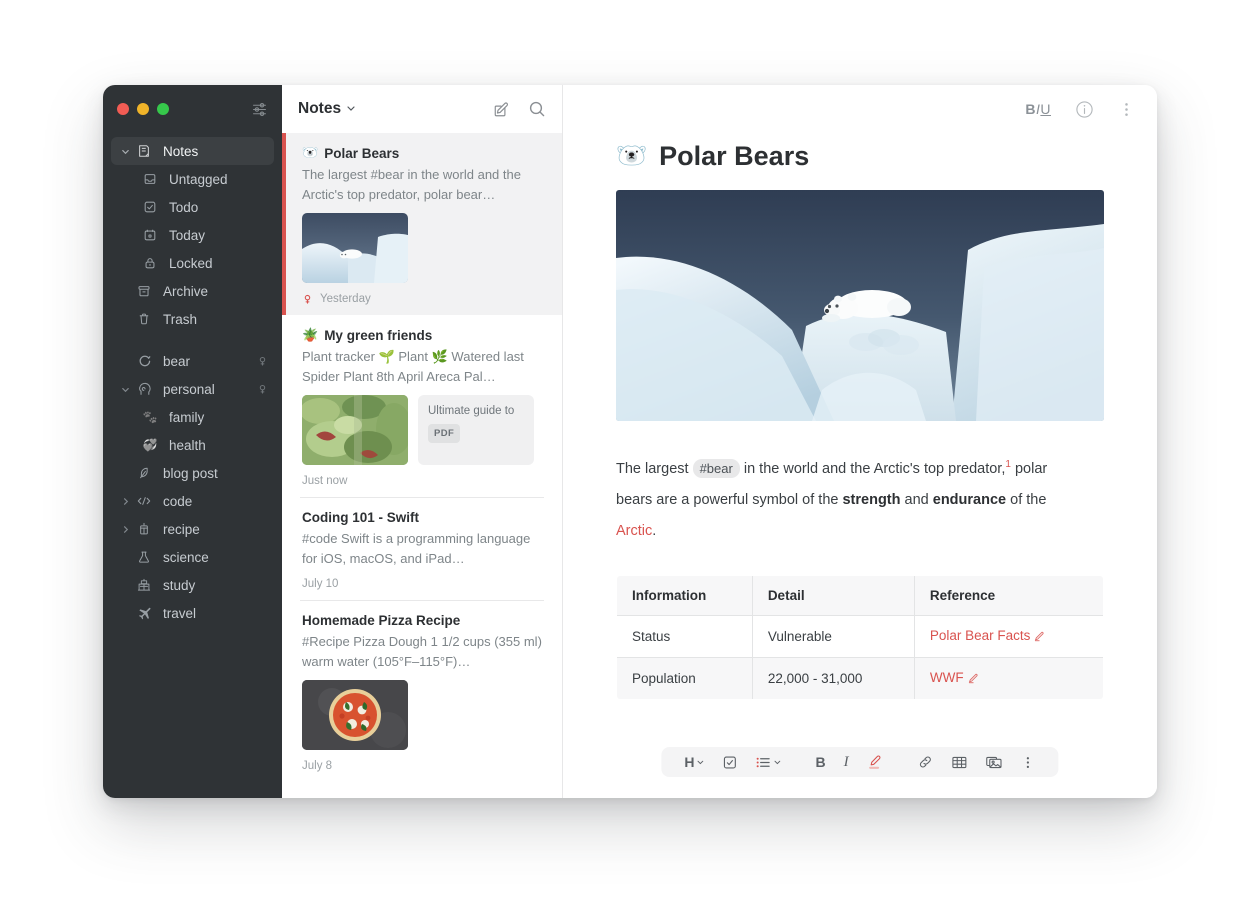 Image resolution: width=1258 pixels, height=919 pixels. I want to click on sidebar-item-archive: Archive, so click(192, 291).